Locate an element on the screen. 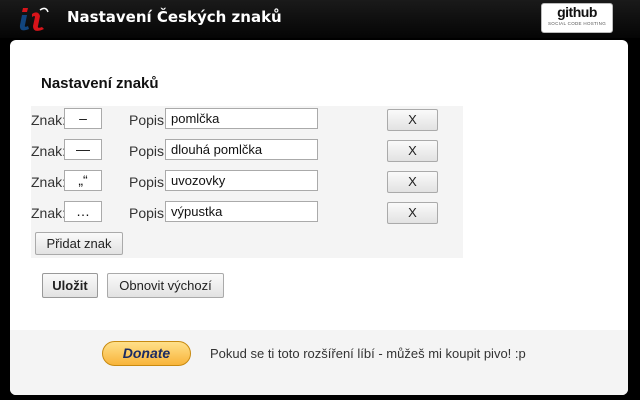 Image resolution: width=640 pixels, height=400 pixels. section-title: Nastavení znaků is located at coordinates (100, 83).